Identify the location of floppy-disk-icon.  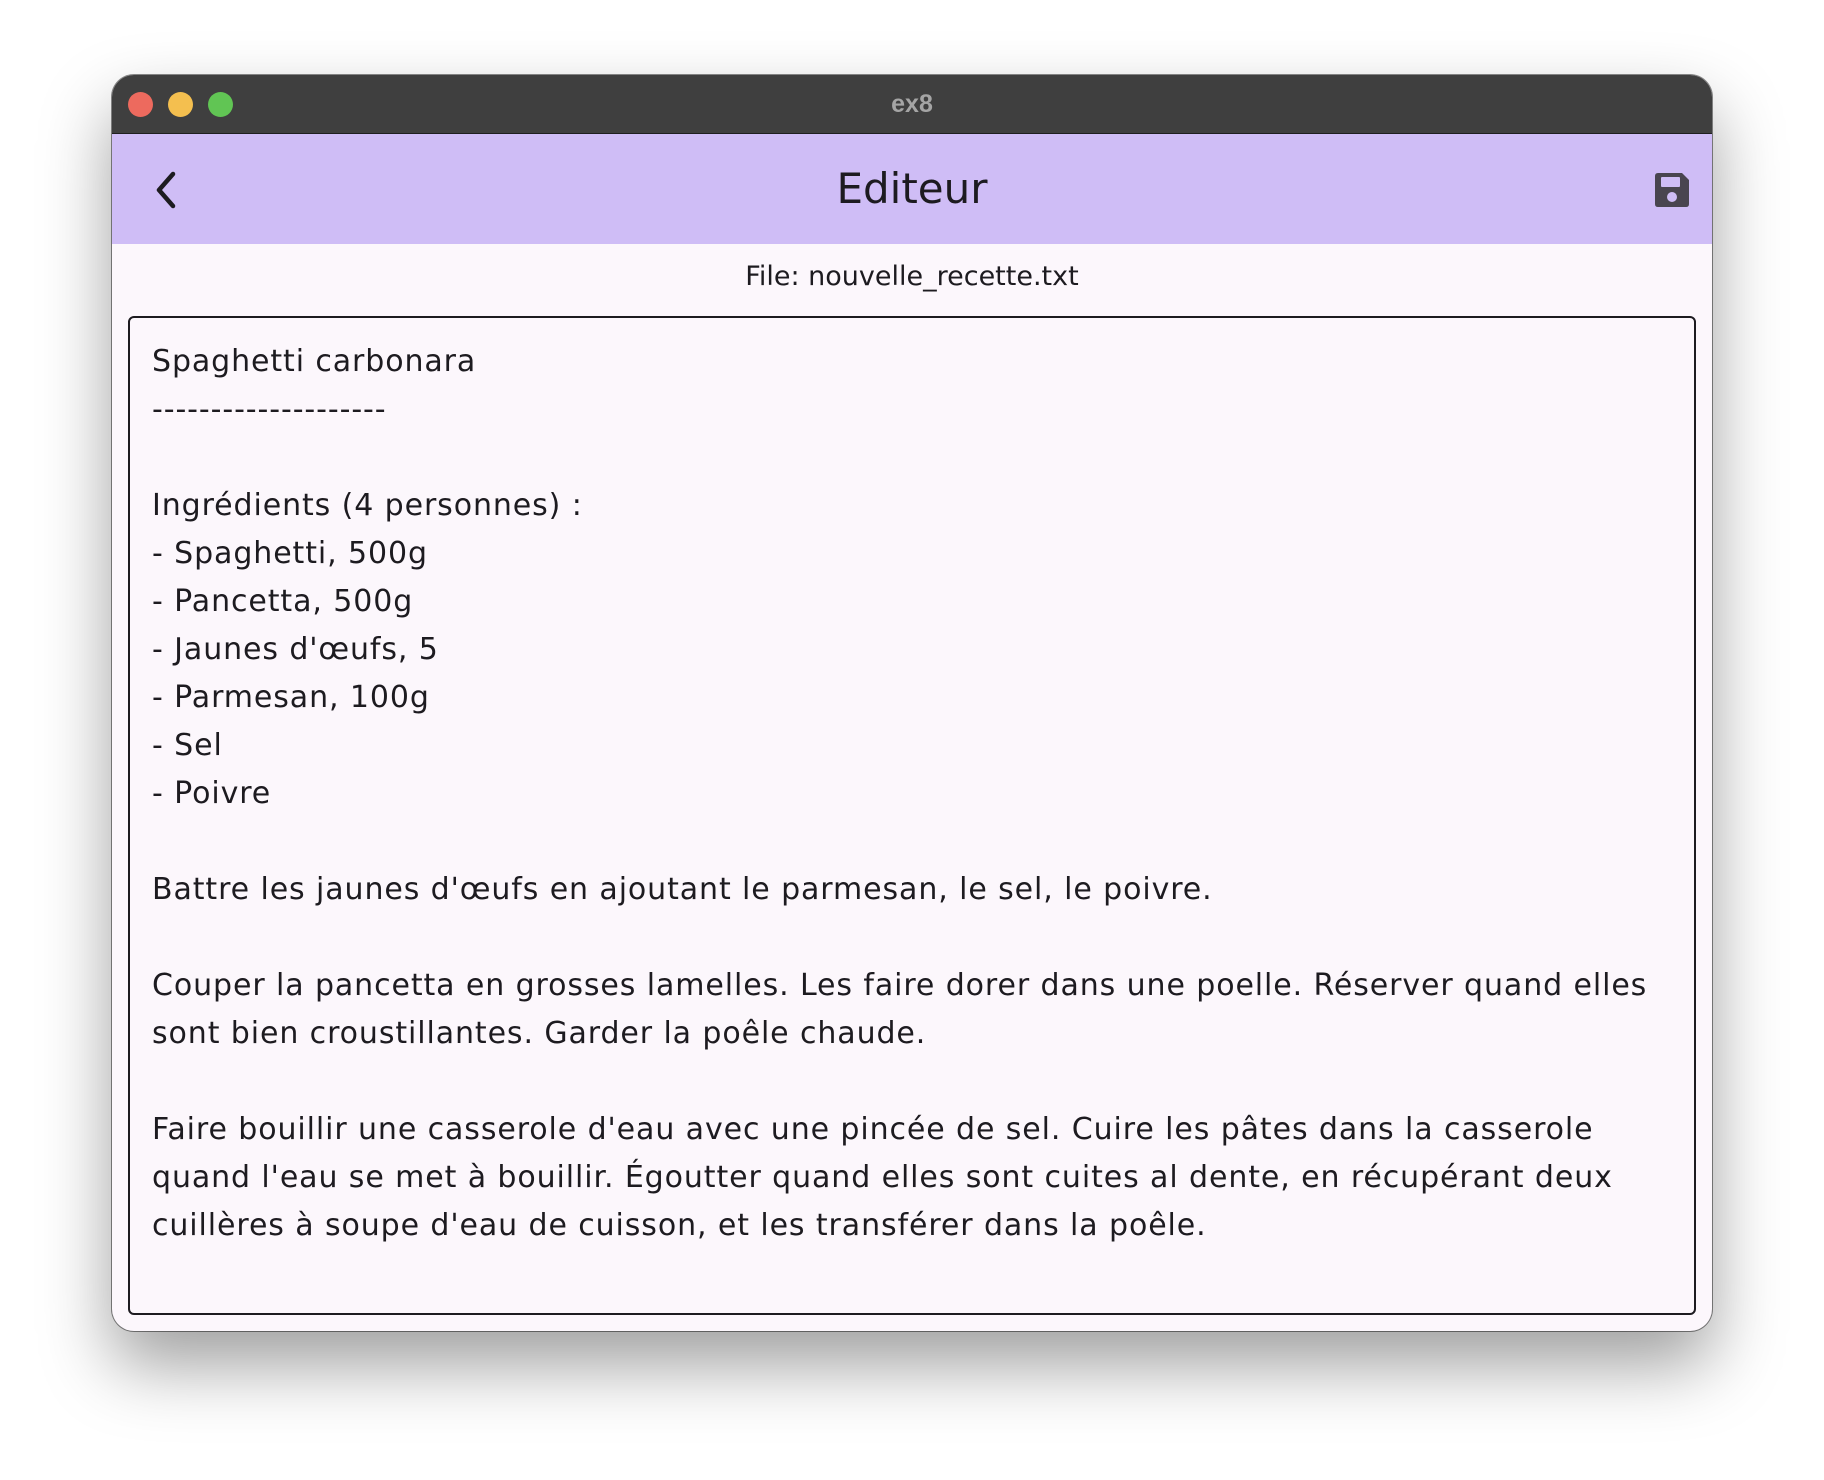
(1672, 190).